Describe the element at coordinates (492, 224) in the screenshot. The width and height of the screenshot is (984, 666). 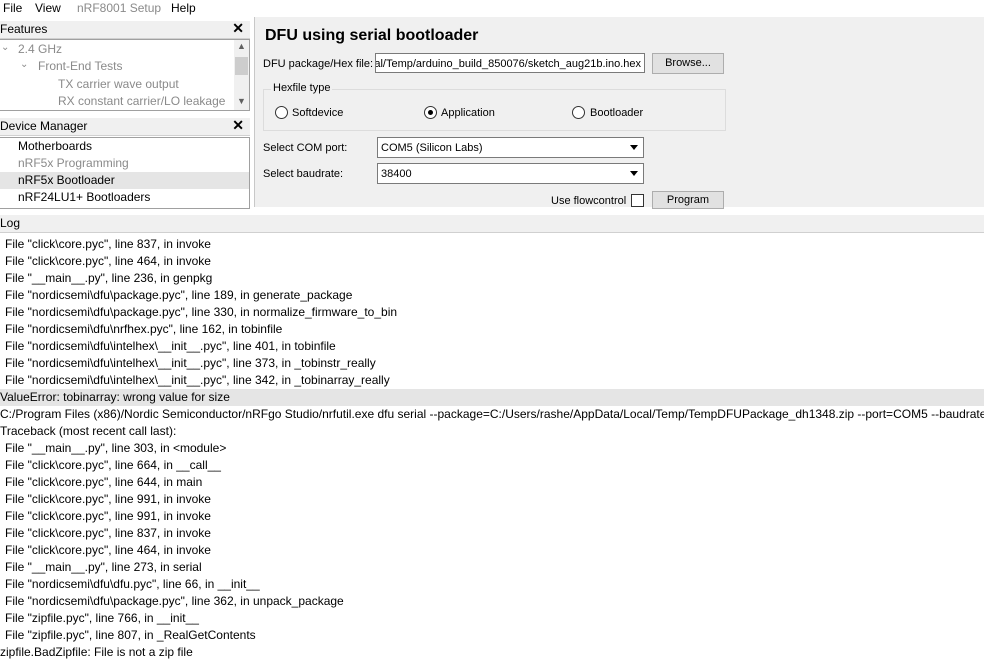
I see `log-header: Log` at that location.